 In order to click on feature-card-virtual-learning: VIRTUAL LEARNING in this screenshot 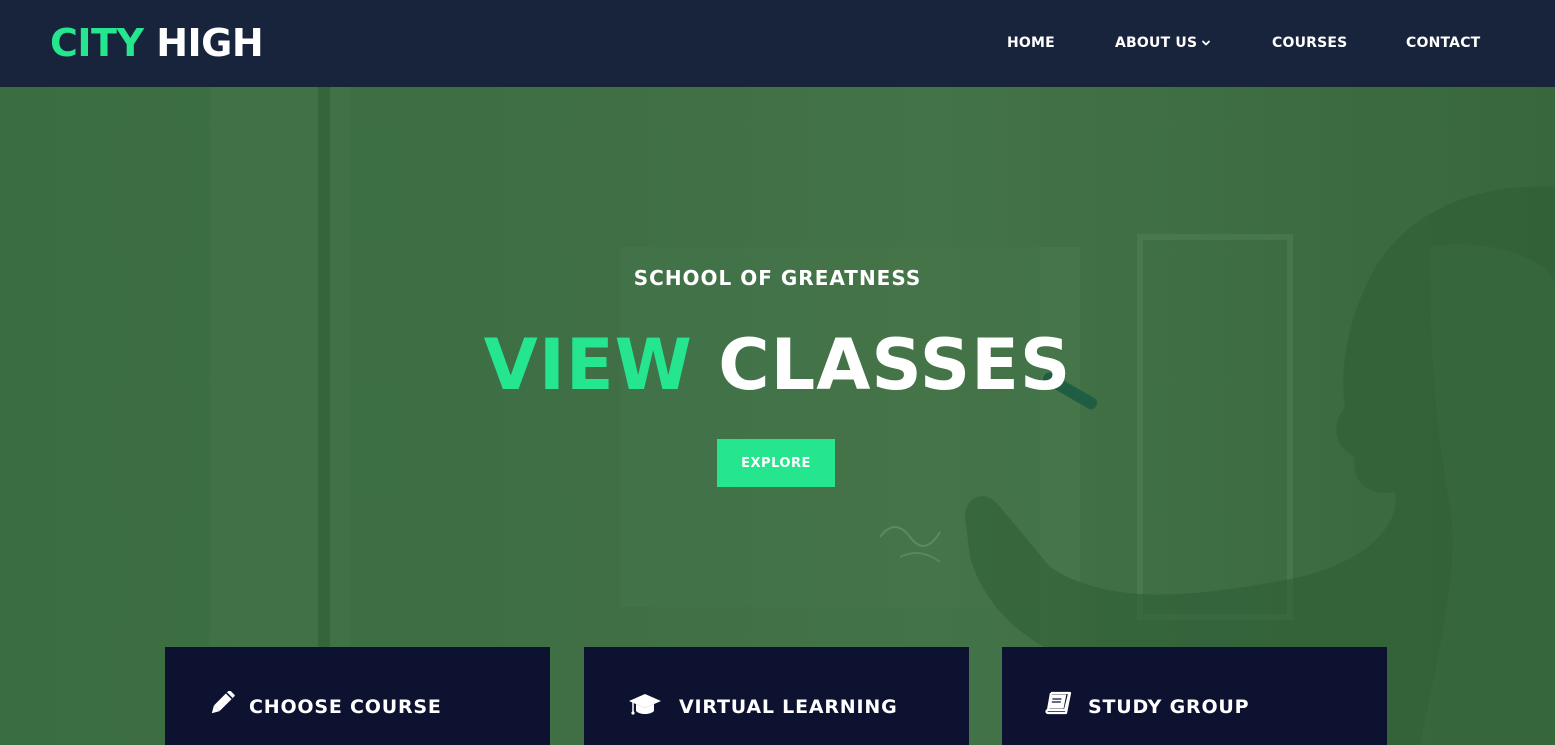, I will do `click(776, 696)`.